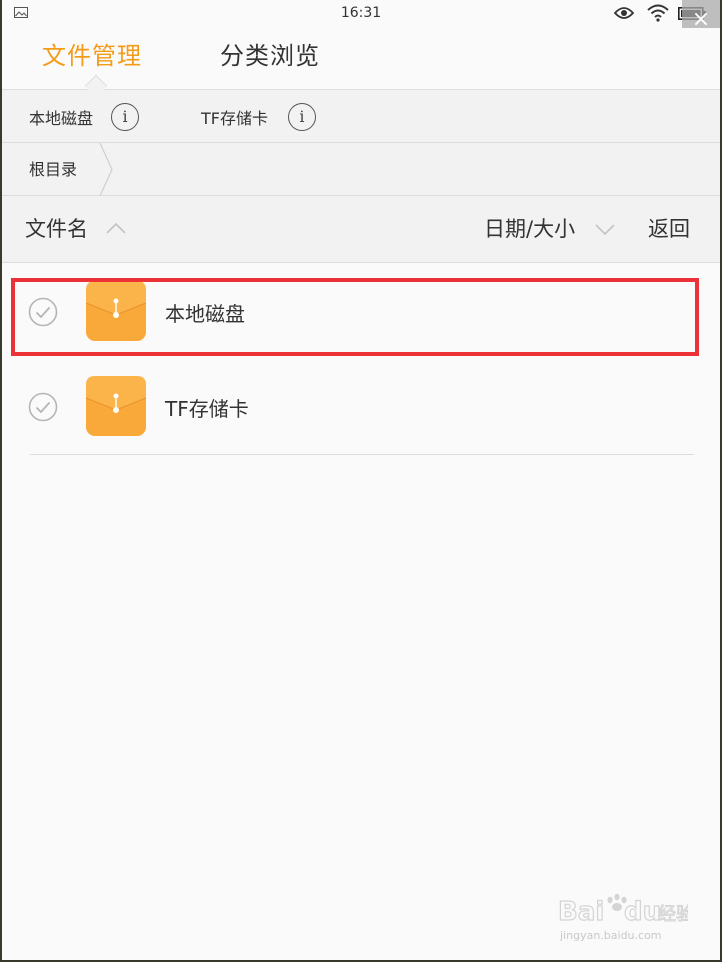 The height and width of the screenshot is (962, 722). What do you see at coordinates (673, 914) in the screenshot?
I see `svg-text: 经验` at bounding box center [673, 914].